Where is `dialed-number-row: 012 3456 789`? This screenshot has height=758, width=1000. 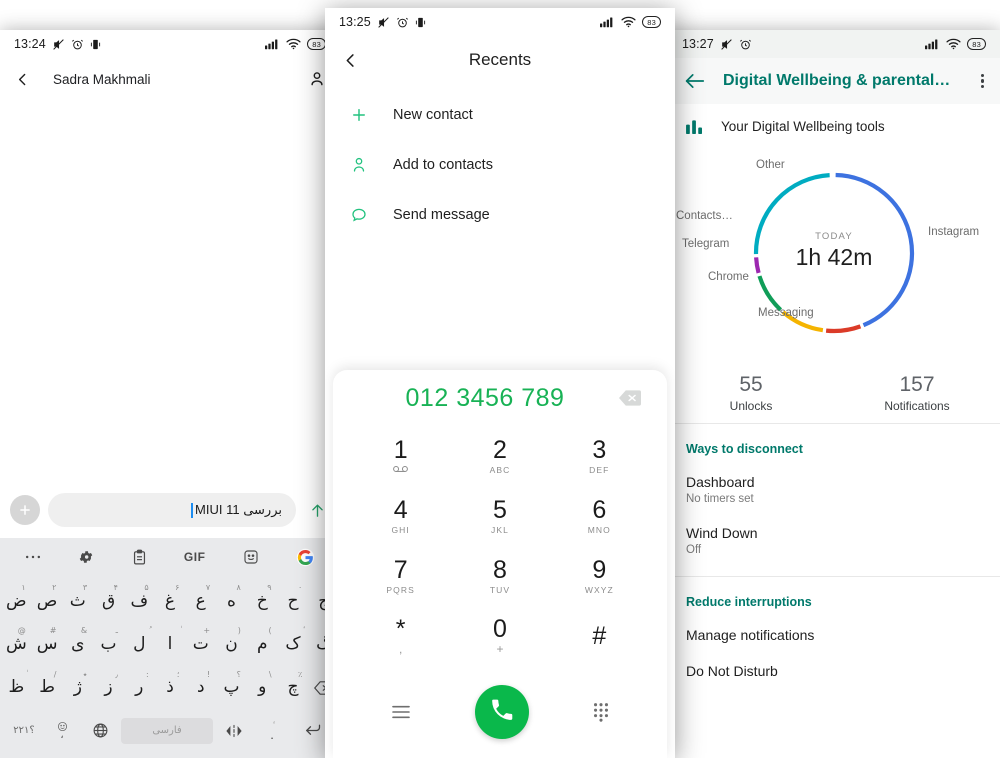
dialed-number-row: 012 3456 789 is located at coordinates (500, 398).